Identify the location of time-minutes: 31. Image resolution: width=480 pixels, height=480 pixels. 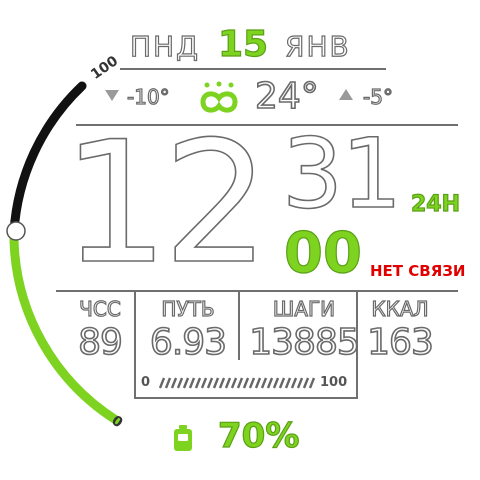
(342, 174).